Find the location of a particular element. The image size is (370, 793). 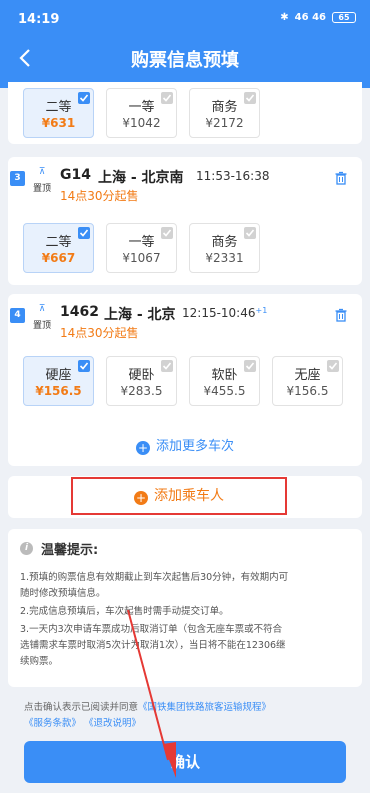

train-index-badge: 4 is located at coordinates (17, 315).